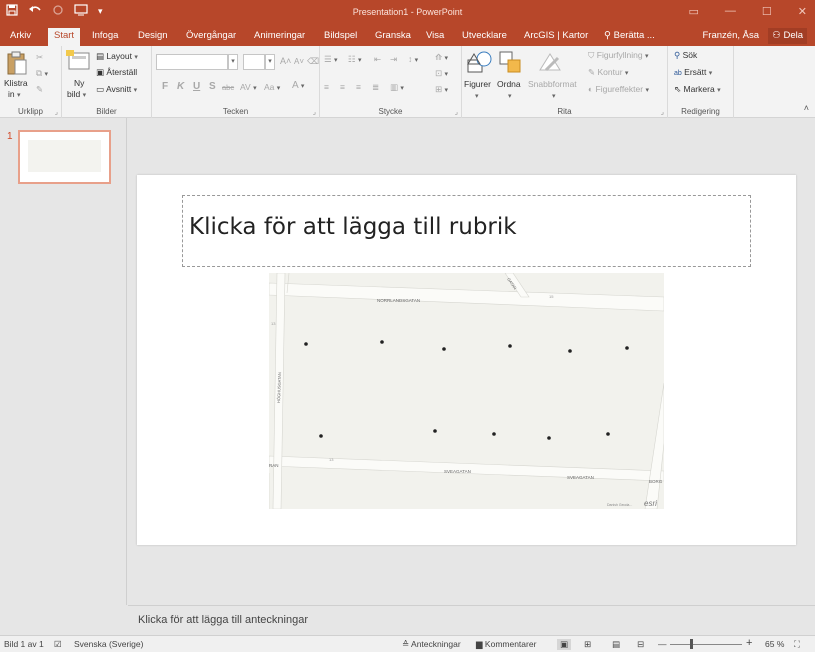  I want to click on zoom-slider-thumb, so click(691, 644).